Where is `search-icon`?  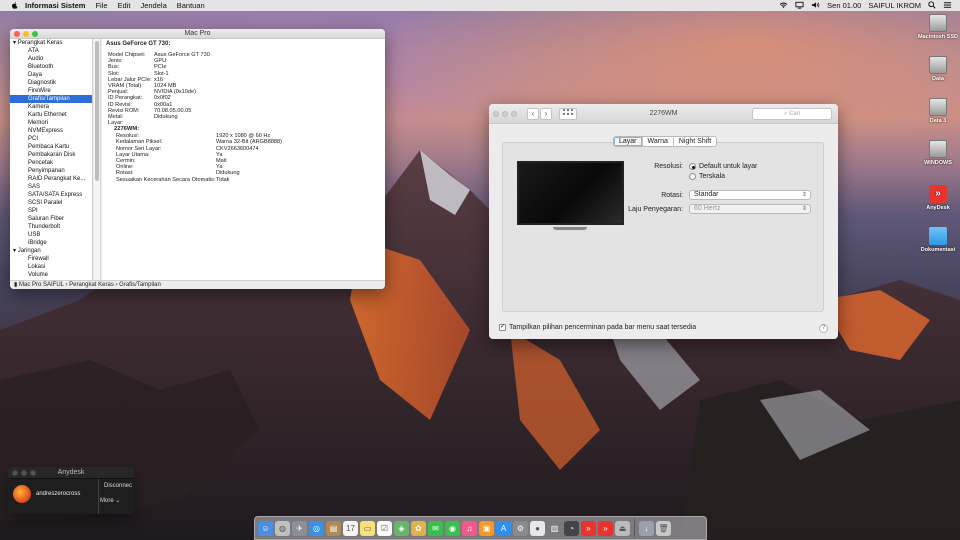
search-icon is located at coordinates (932, 5).